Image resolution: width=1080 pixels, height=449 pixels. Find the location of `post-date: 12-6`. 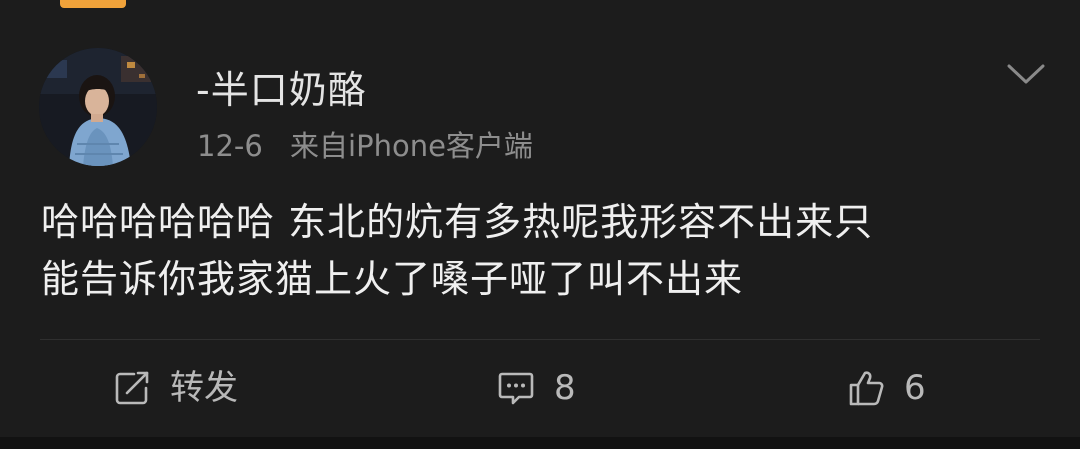

post-date: 12-6 is located at coordinates (230, 146).